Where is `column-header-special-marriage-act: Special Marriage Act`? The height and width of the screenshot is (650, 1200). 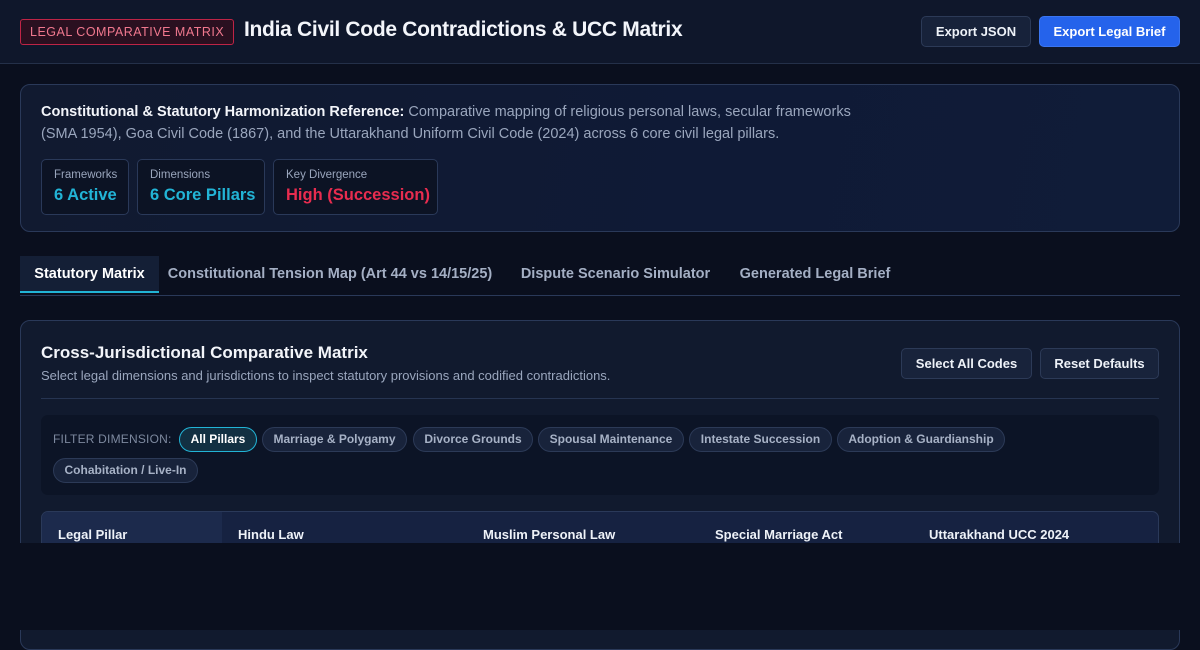
column-header-special-marriage-act: Special Marriage Act is located at coordinates (778, 534).